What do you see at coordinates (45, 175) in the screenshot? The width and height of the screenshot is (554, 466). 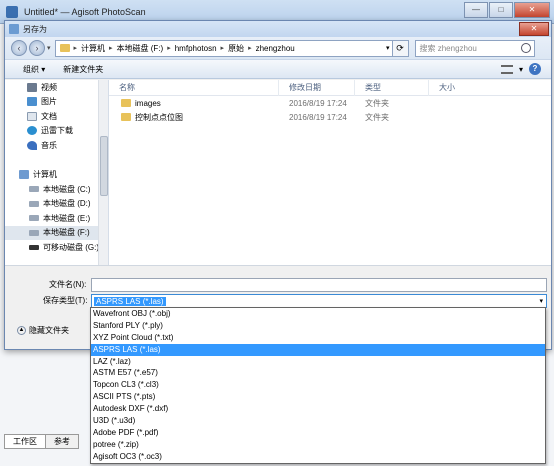 I see `nav-item-label: 计算机` at bounding box center [45, 175].